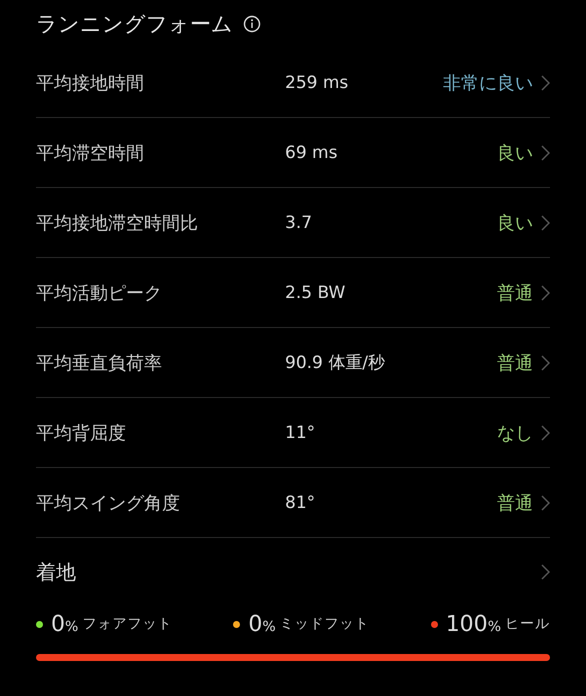  I want to click on metric-row: 平均滞空時間 69 ms 良い, so click(293, 153).